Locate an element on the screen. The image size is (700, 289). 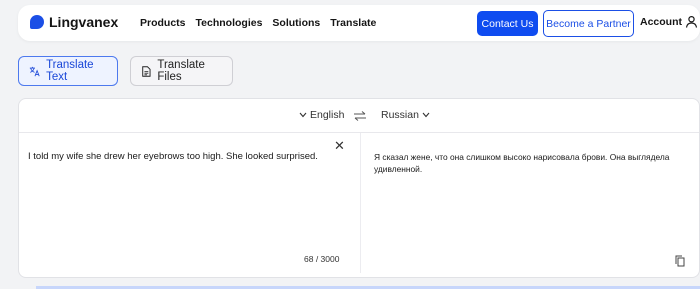
nav-technologies: Technologies is located at coordinates (229, 23).